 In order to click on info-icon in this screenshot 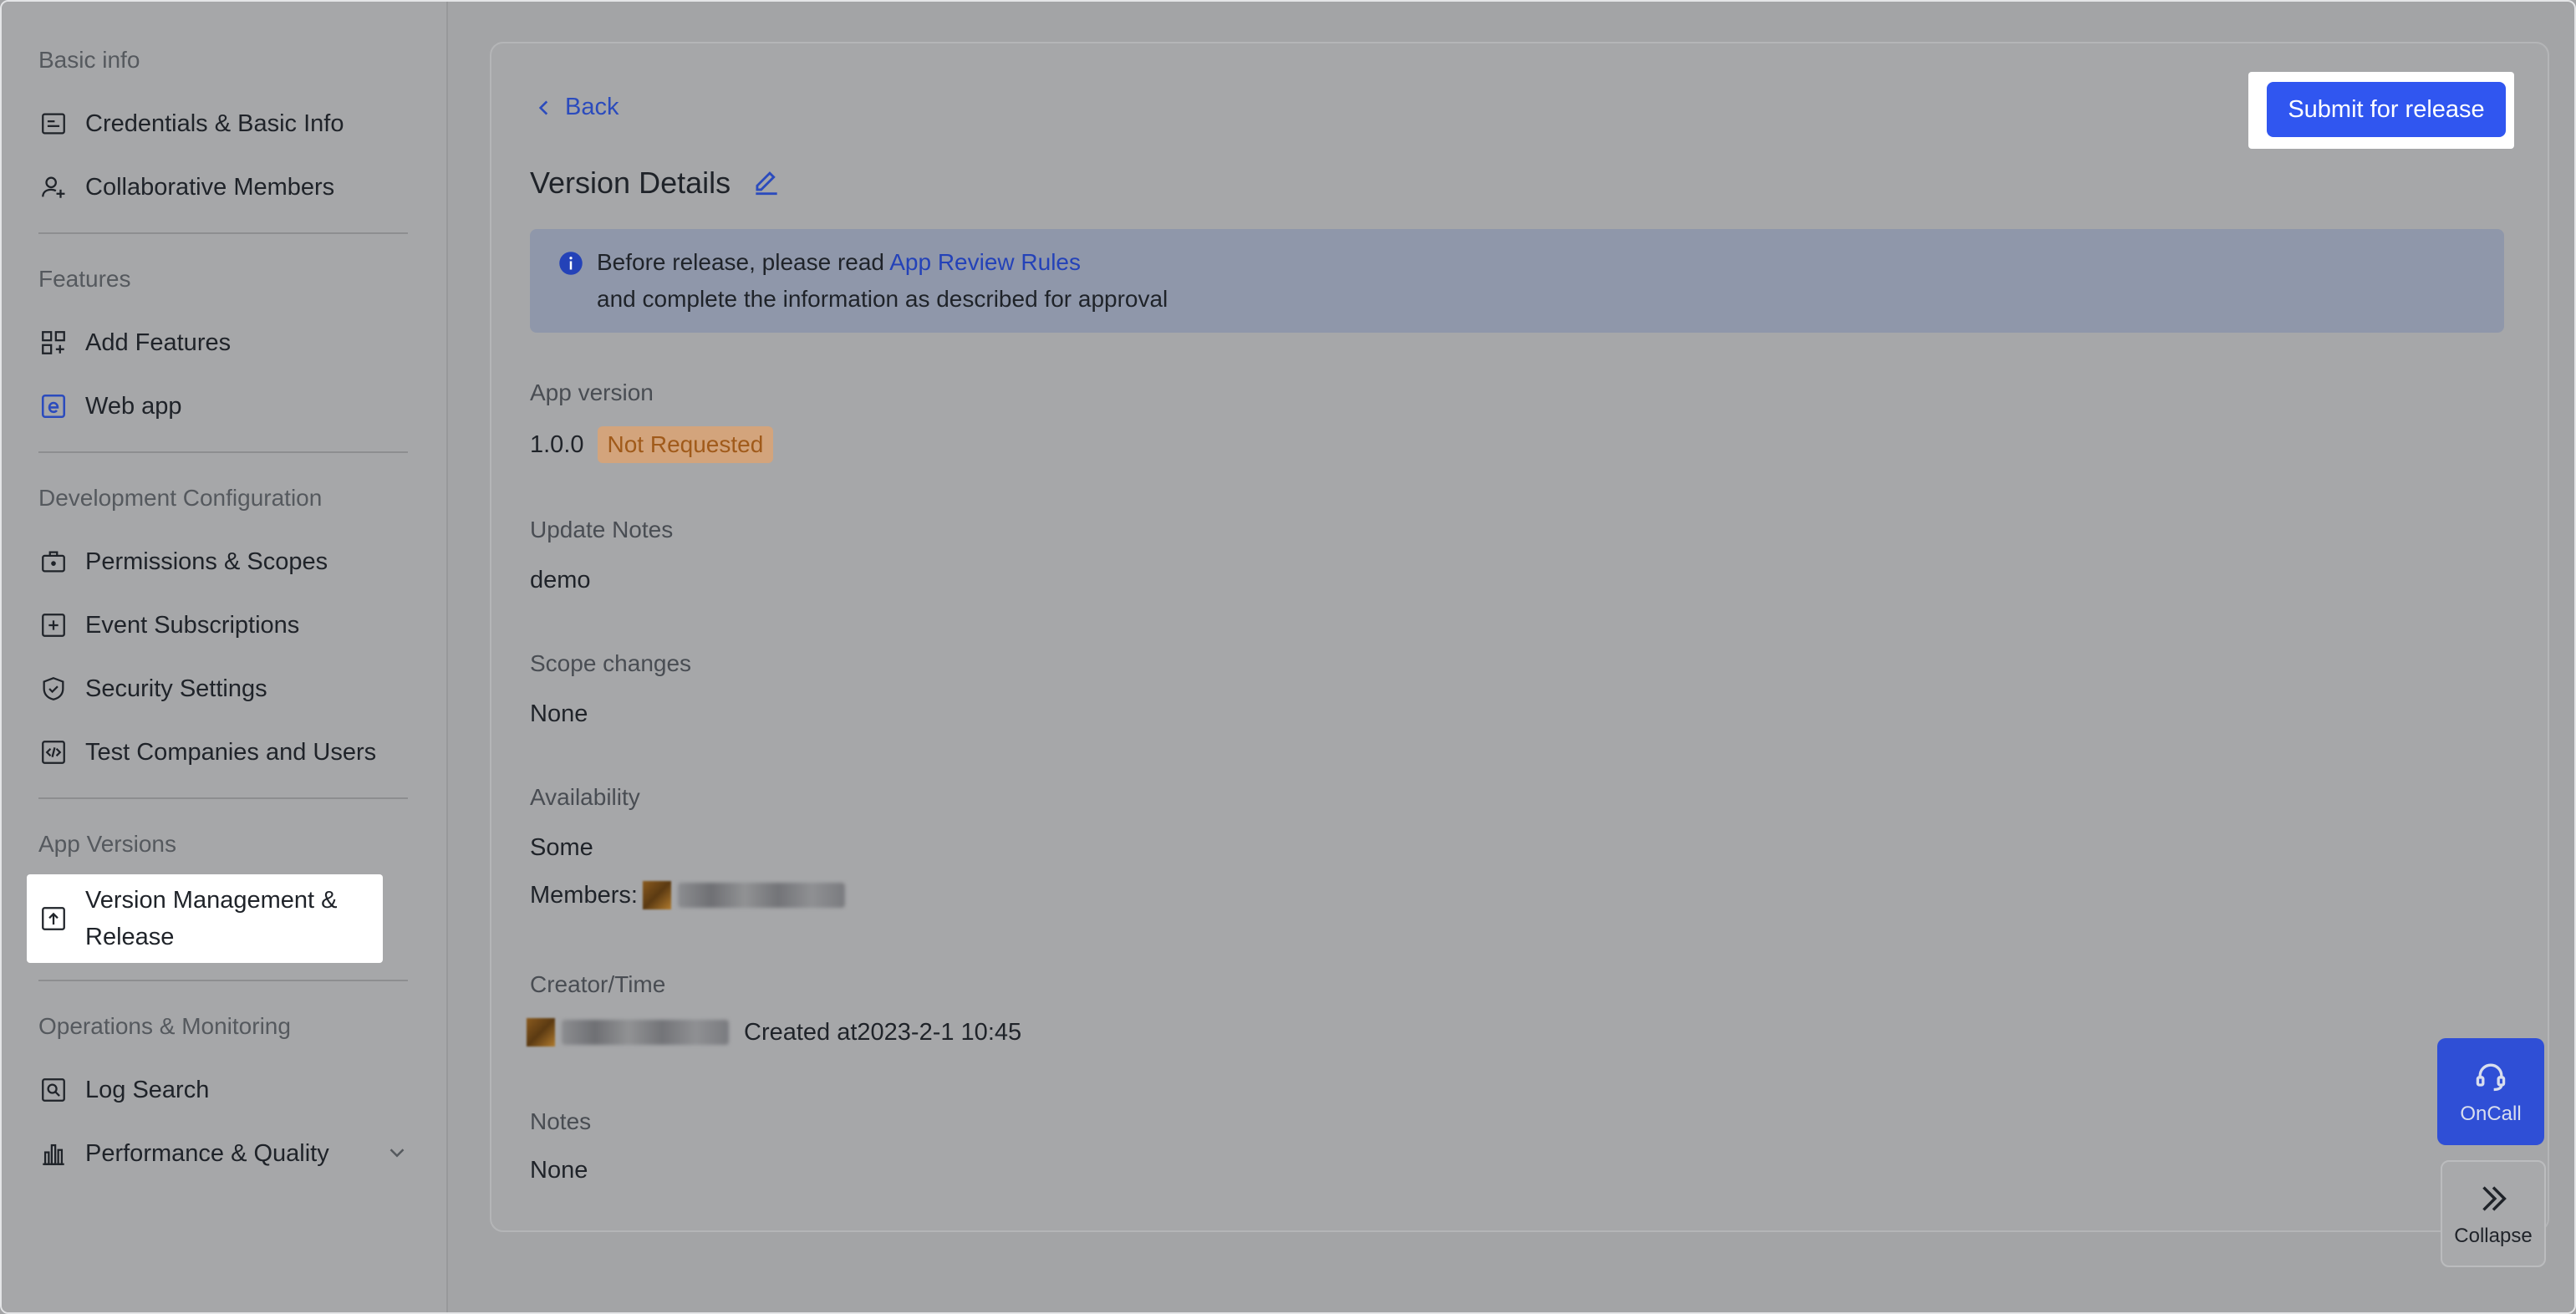, I will do `click(571, 263)`.